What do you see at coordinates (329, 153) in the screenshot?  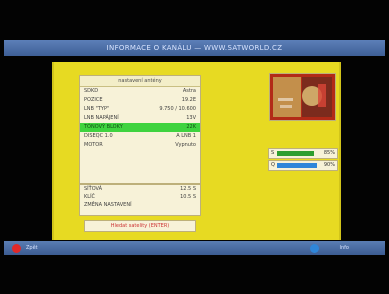 I see `signal-percent: 85%` at bounding box center [329, 153].